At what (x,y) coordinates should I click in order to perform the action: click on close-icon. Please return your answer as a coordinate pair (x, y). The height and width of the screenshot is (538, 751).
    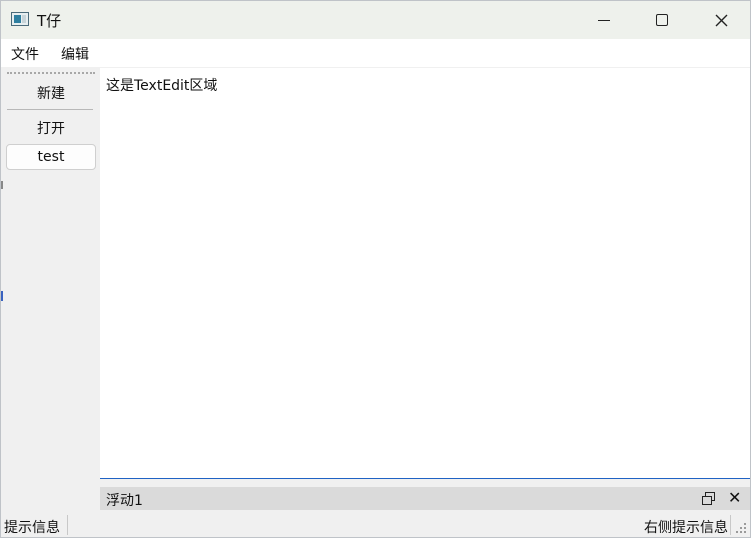
    Looking at the image, I should click on (721, 20).